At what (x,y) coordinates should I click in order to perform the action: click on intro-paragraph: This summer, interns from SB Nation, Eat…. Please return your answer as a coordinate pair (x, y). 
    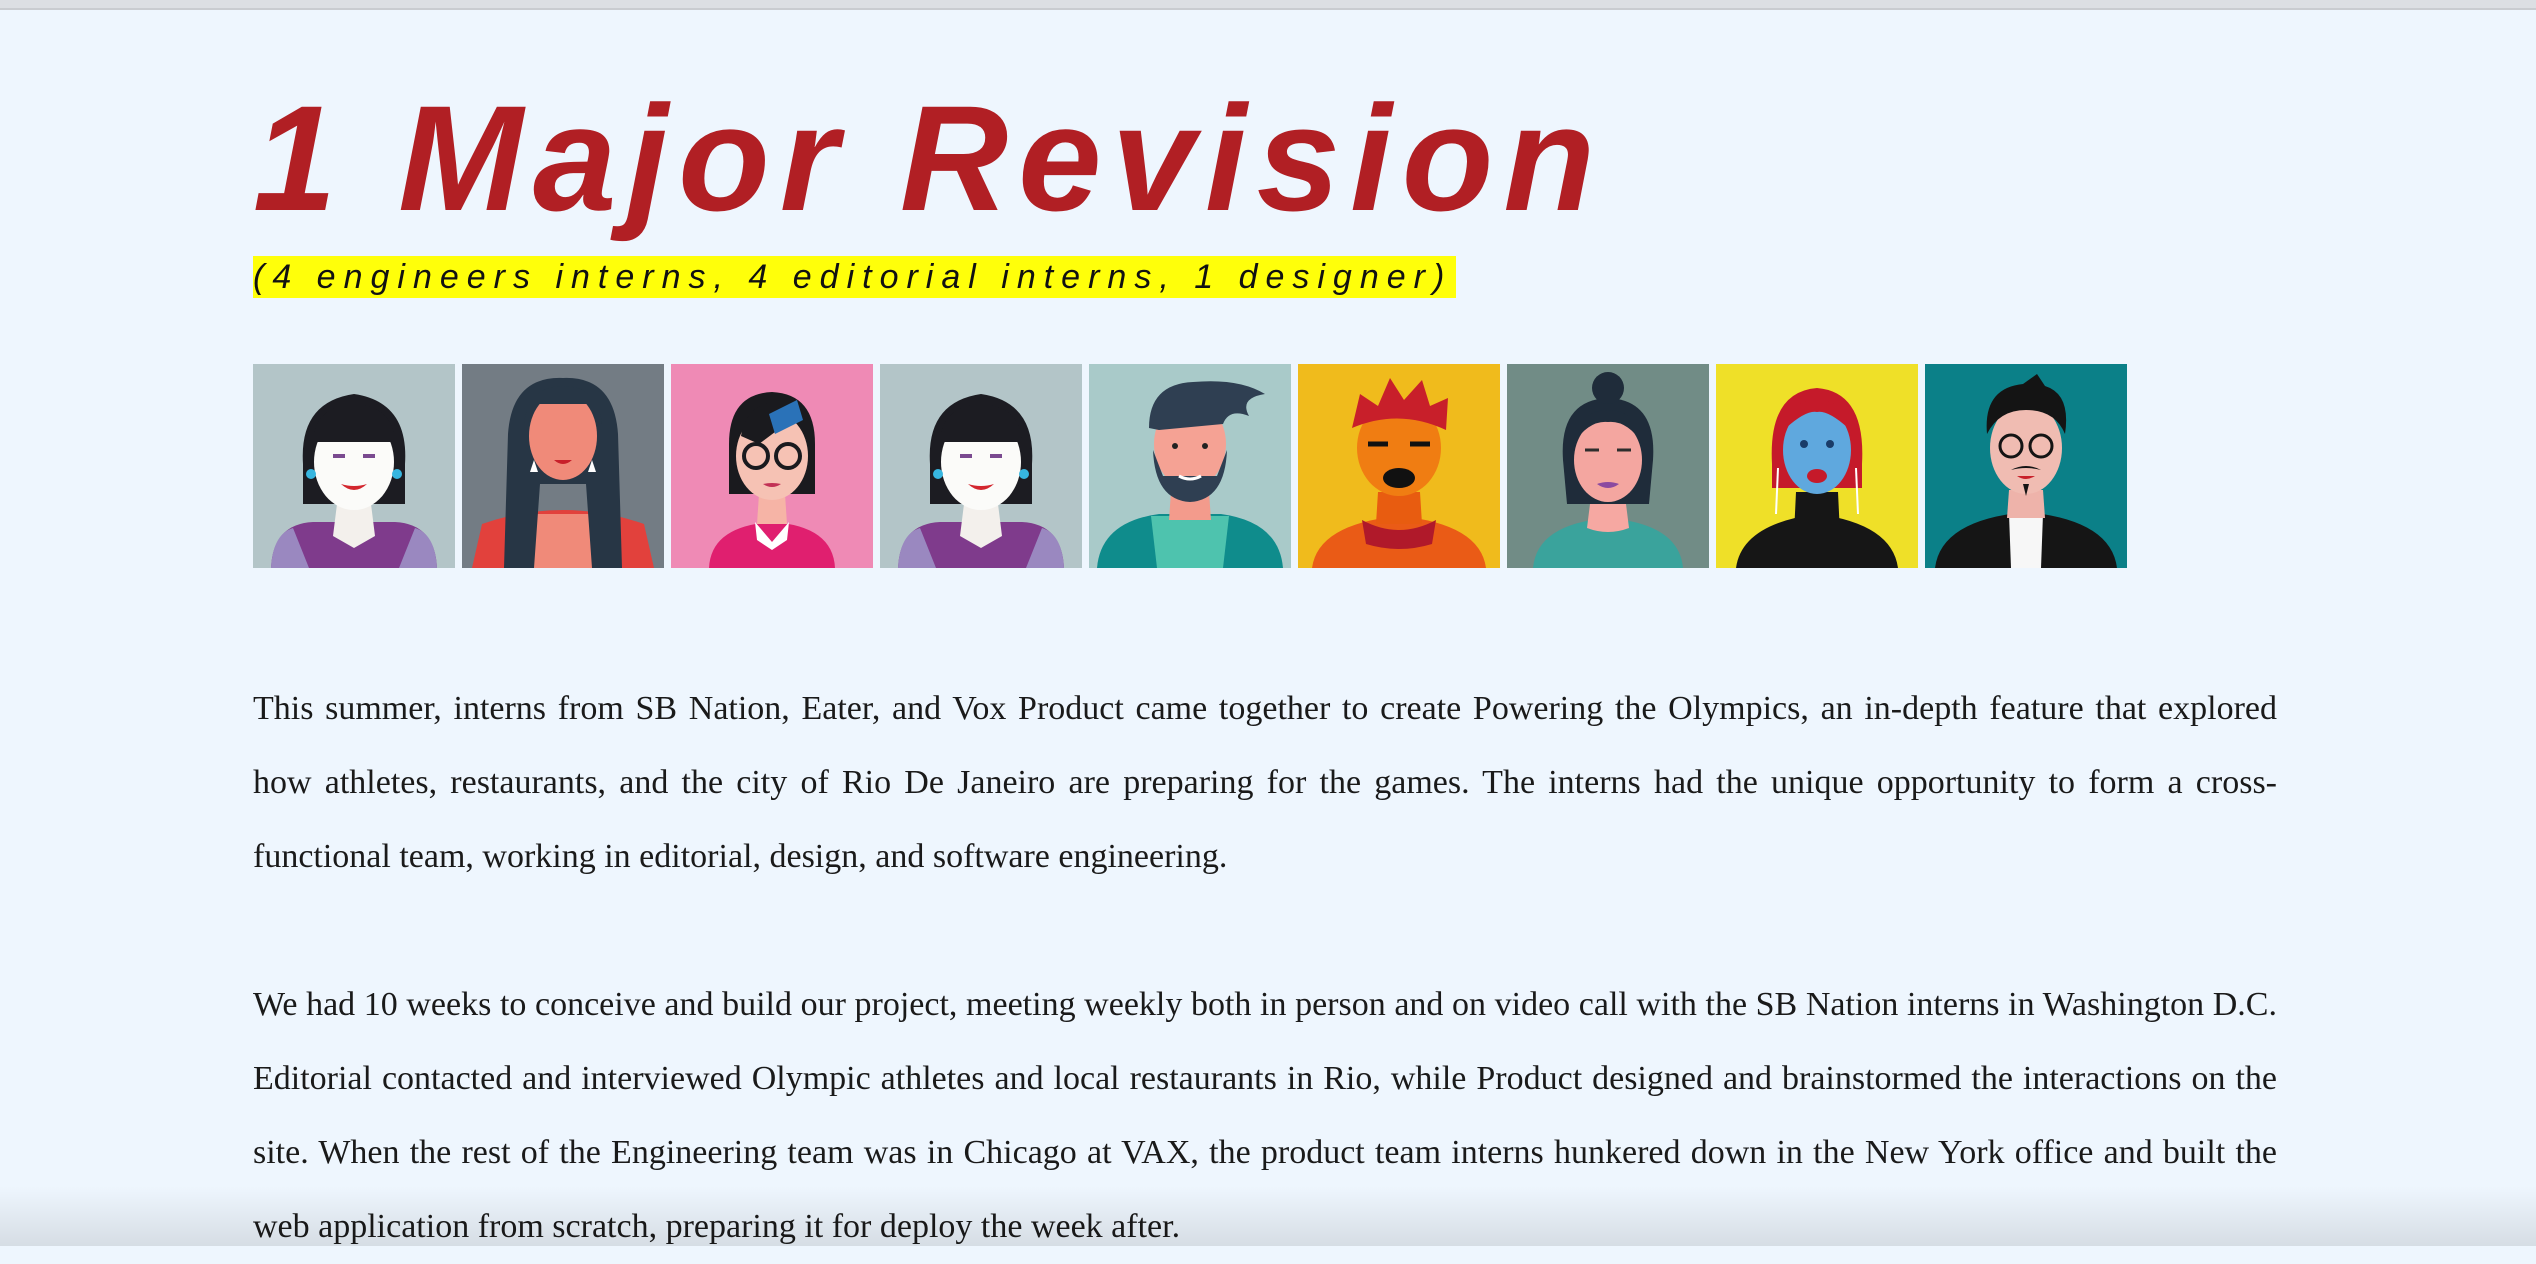
    Looking at the image, I should click on (1265, 782).